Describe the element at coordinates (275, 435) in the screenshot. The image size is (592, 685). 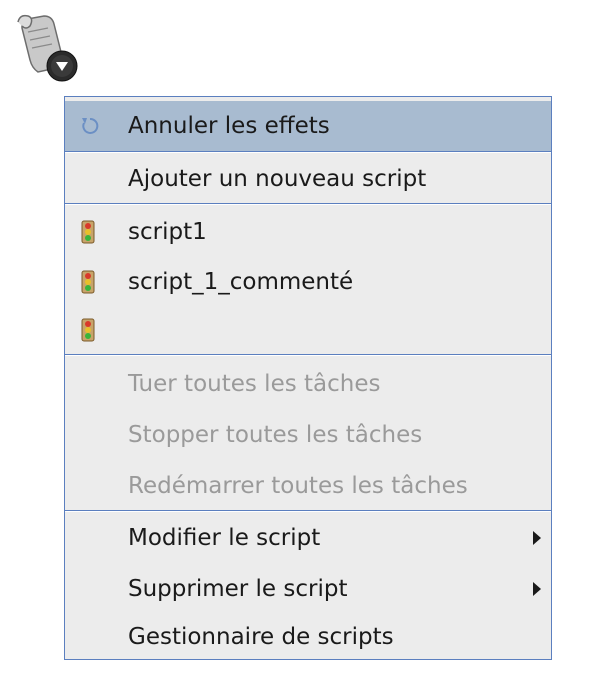
I see `menu-item-label: Stopper toutes les tâches` at that location.